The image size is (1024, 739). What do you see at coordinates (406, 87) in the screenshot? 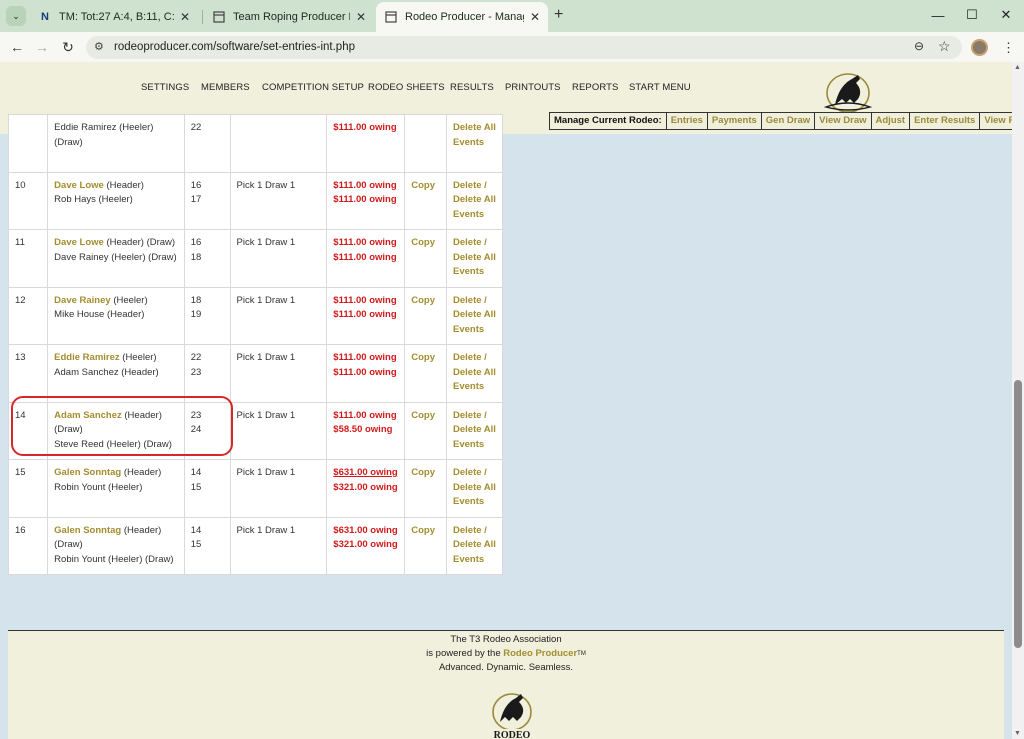
I see `nav-rodeo-sheets: RODEO SHEETS` at bounding box center [406, 87].